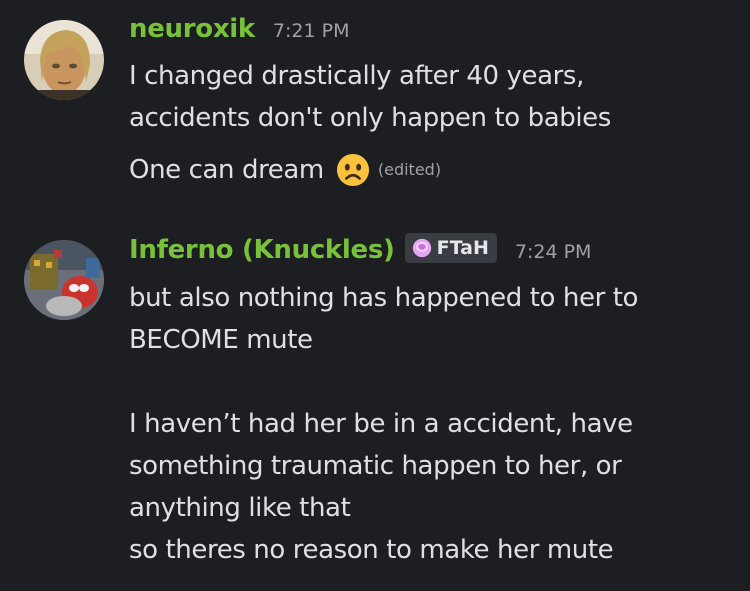 This screenshot has width=750, height=591. Describe the element at coordinates (421, 248) in the screenshot. I see `pink-shield-icon` at that location.